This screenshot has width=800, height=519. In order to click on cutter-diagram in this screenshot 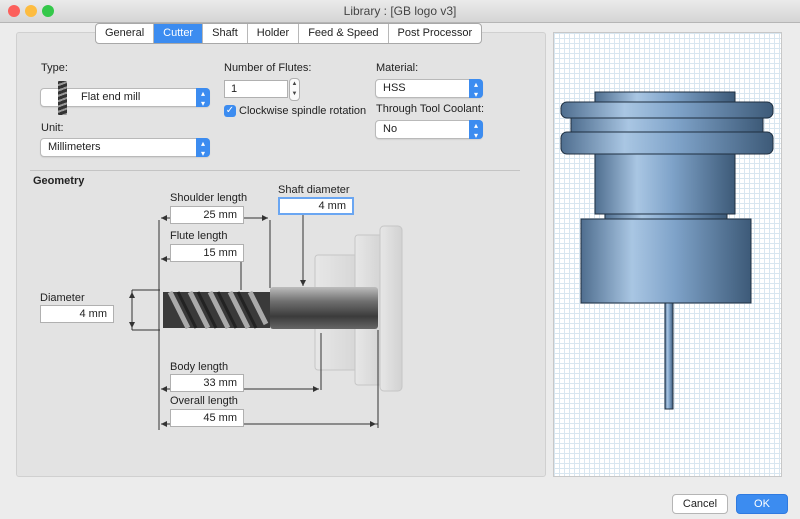, I will do `click(266, 322)`.